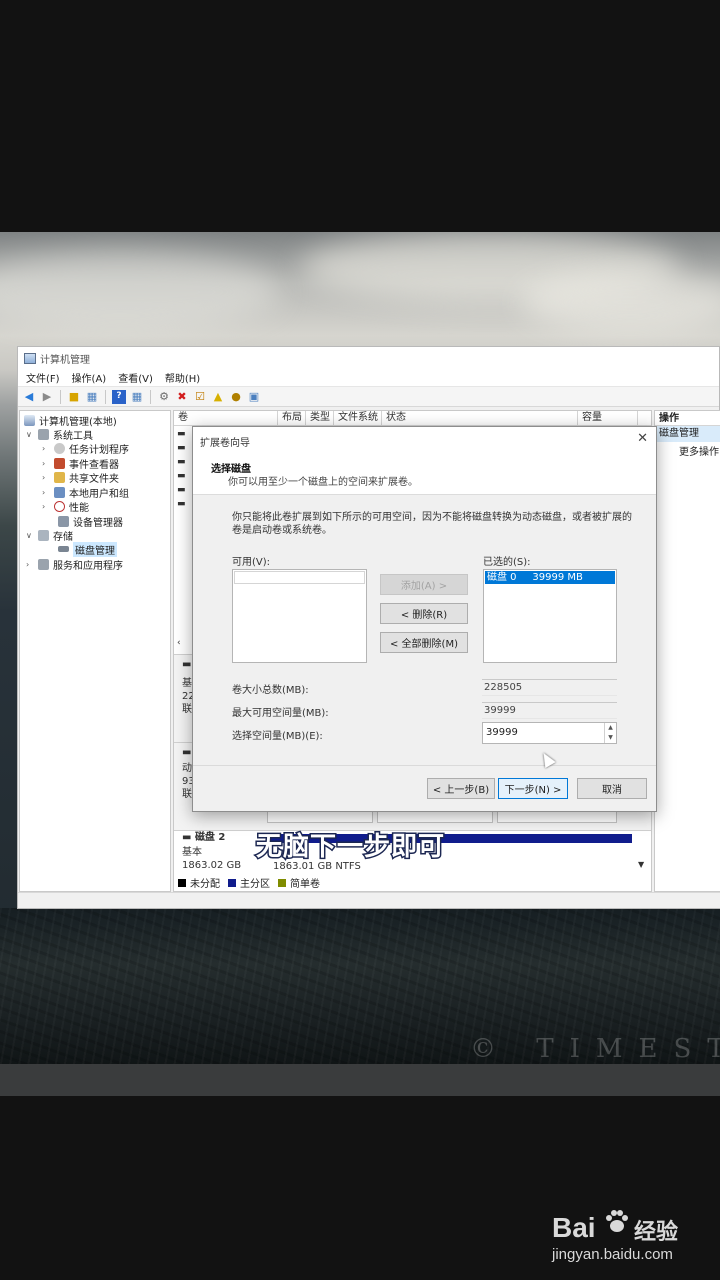 This screenshot has height=1280, width=720. Describe the element at coordinates (644, 418) in the screenshot. I see `column-extra` at that location.